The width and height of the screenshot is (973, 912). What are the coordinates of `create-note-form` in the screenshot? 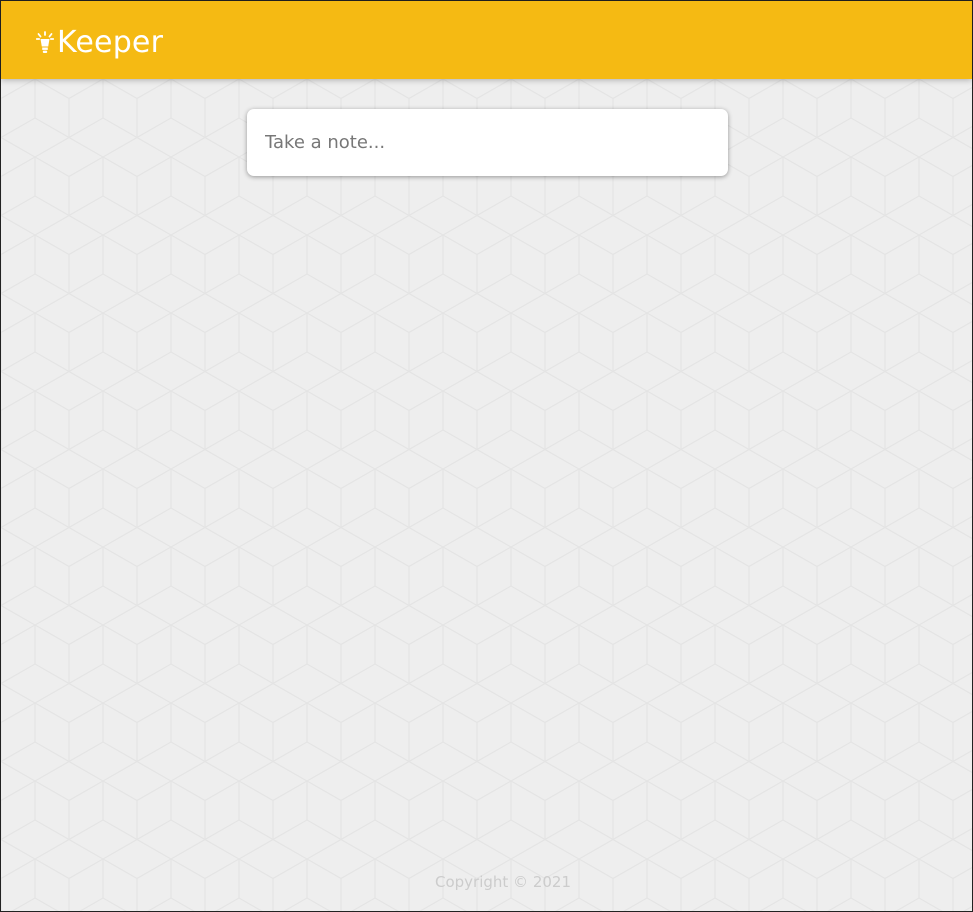 It's located at (487, 142).